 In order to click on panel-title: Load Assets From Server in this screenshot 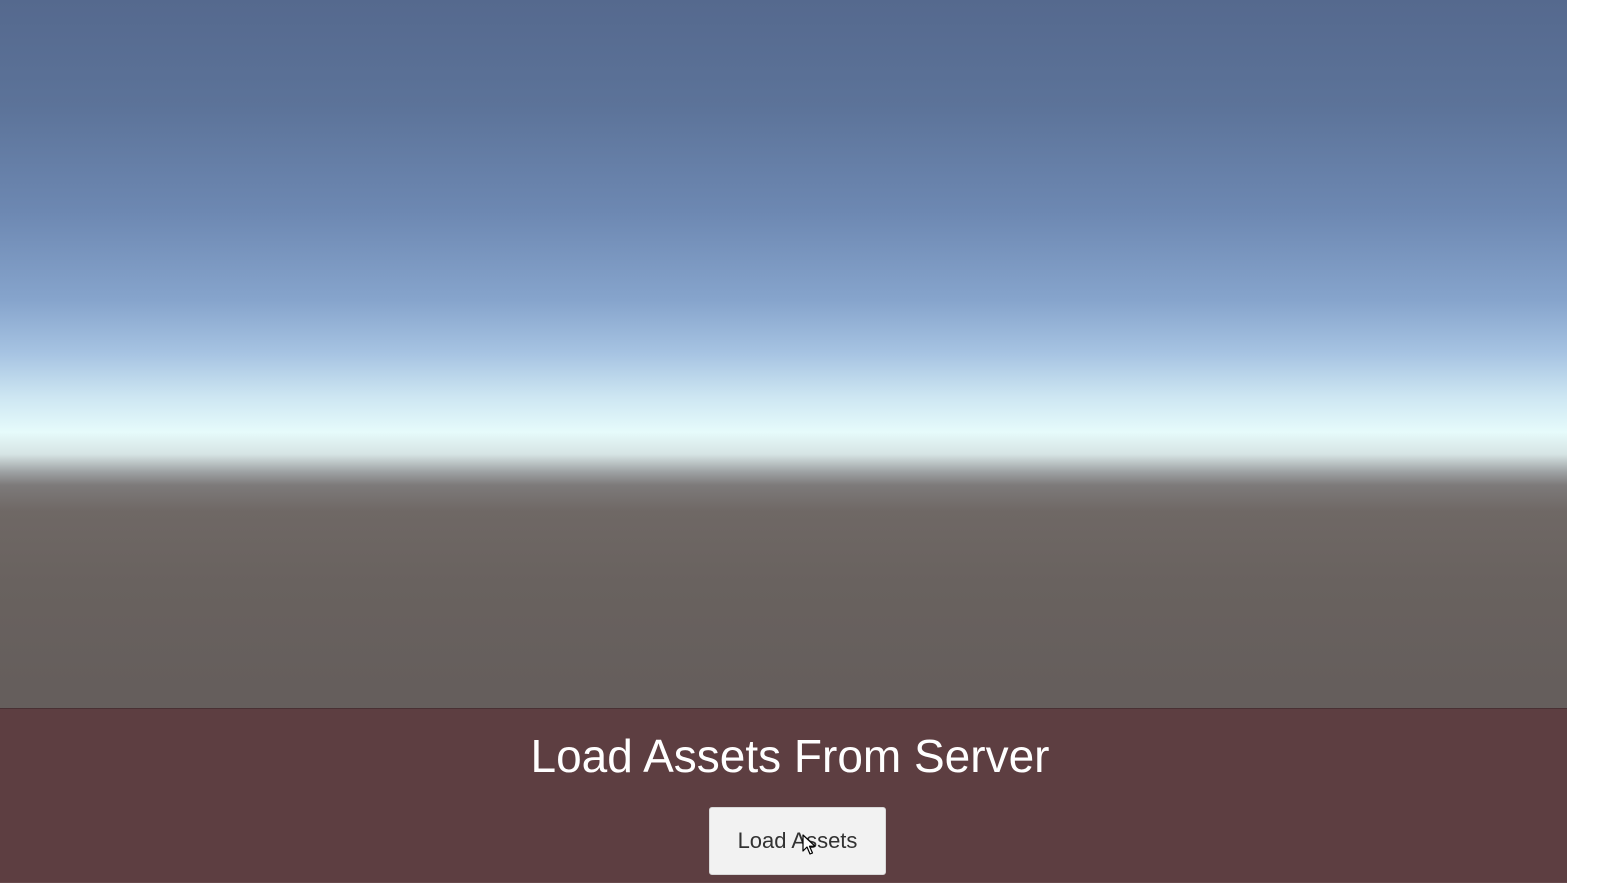, I will do `click(790, 756)`.